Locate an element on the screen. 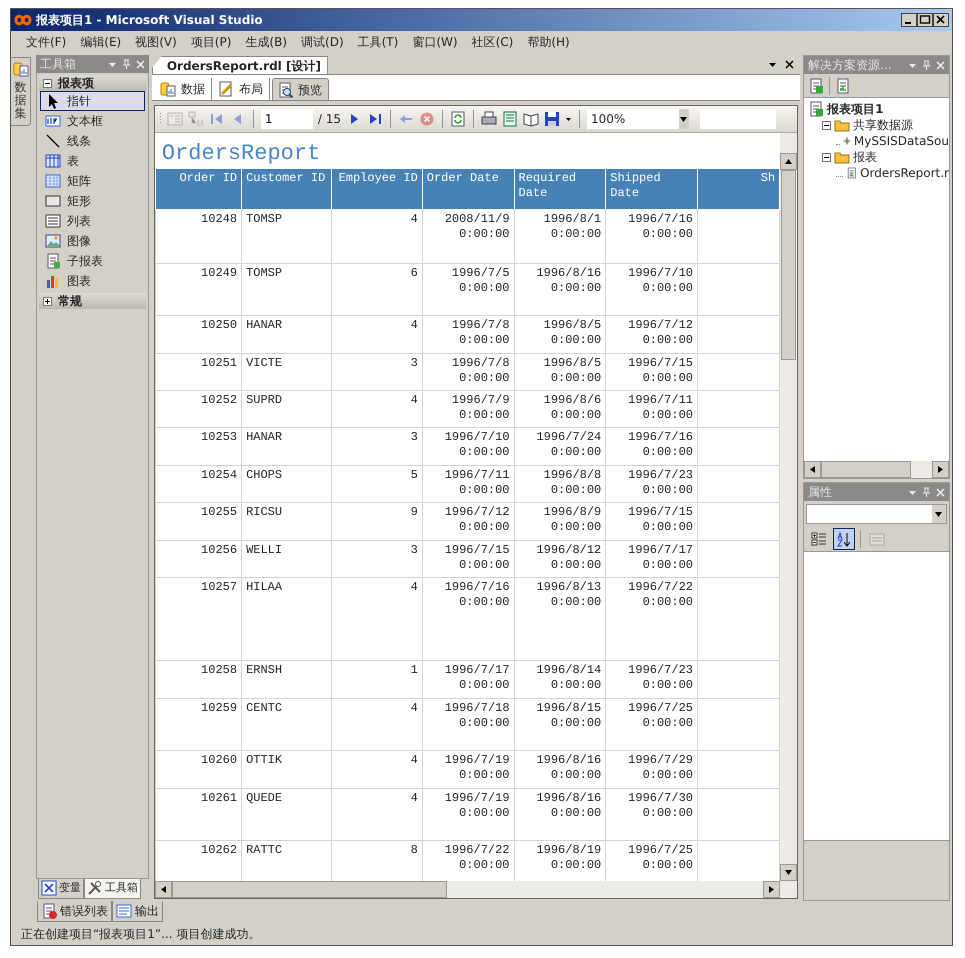 Image resolution: width=965 pixels, height=958 pixels. zoom-dropdown: 100% is located at coordinates (637, 119).